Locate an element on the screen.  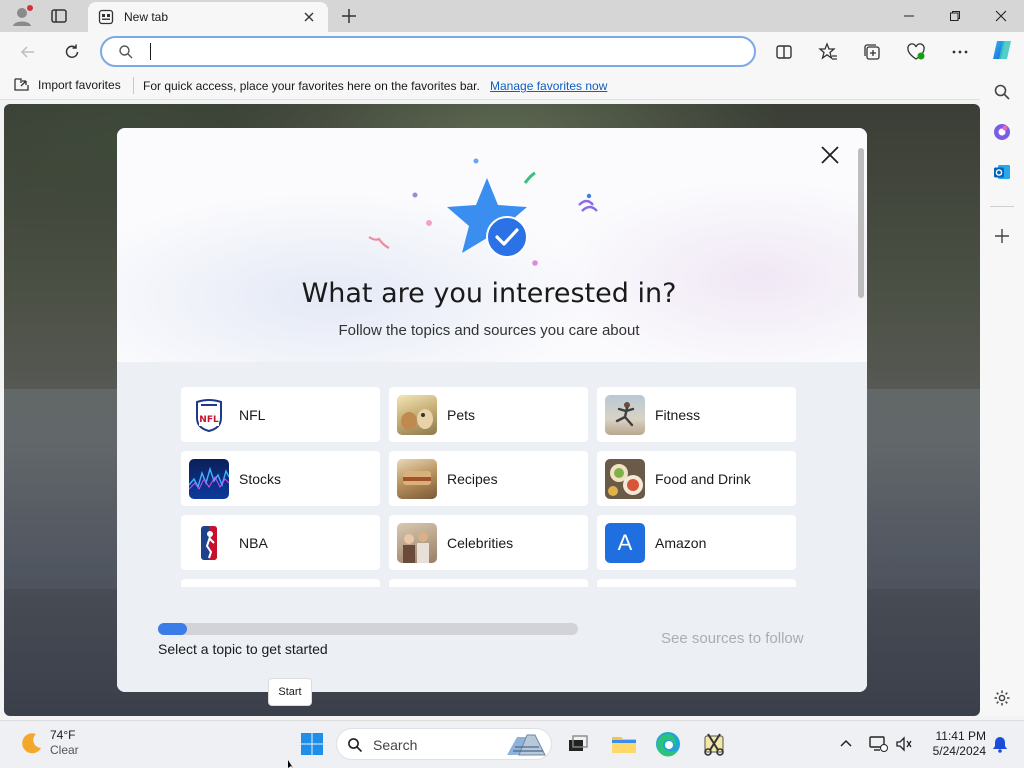
clock: 11:41 PM 5/24/2024 is located at coordinates (954, 744).